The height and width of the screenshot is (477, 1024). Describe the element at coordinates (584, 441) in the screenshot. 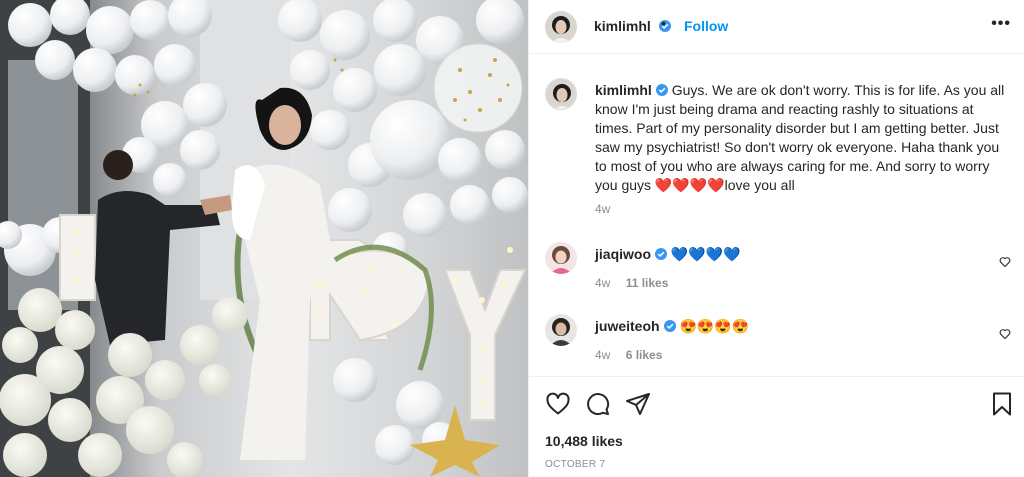

I see `likes-count: 10,488 likes` at that location.